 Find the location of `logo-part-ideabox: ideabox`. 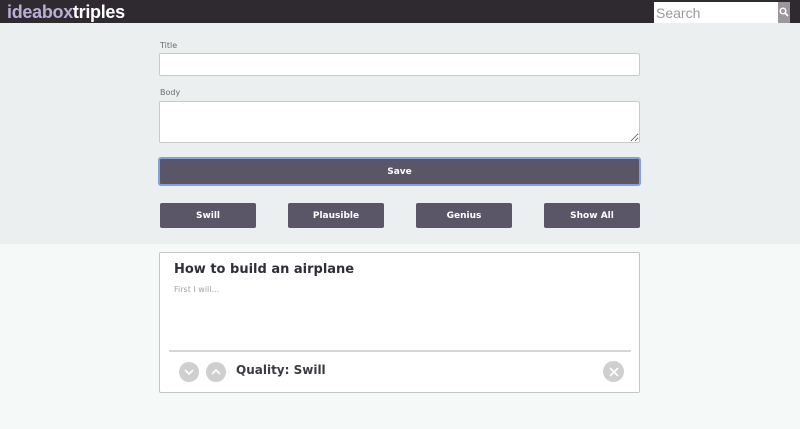

logo-part-ideabox: ideabox is located at coordinates (40, 12).